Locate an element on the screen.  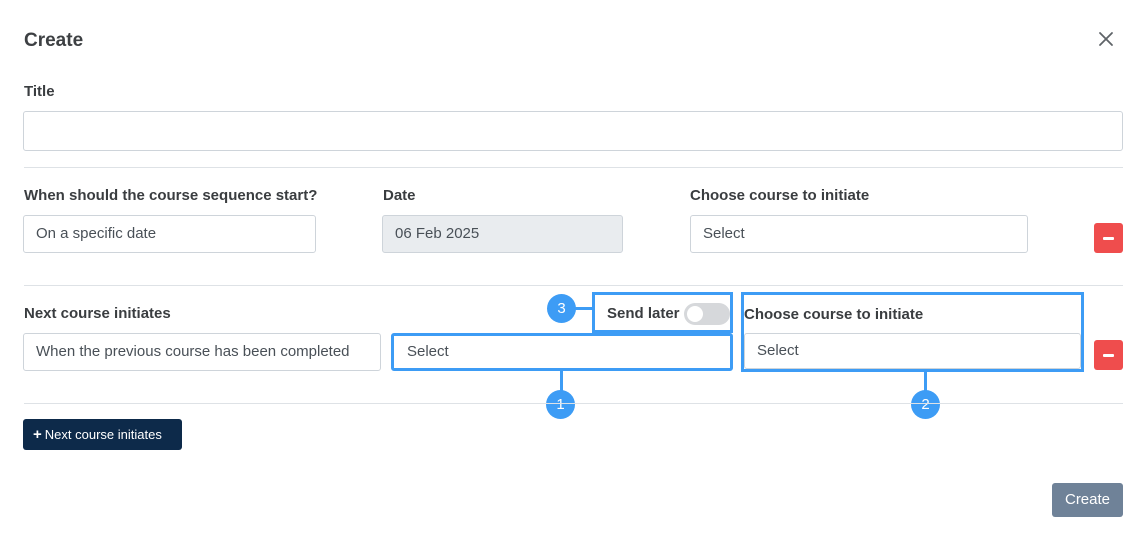
add-next-course-button: + Next course initiates is located at coordinates (102, 434).